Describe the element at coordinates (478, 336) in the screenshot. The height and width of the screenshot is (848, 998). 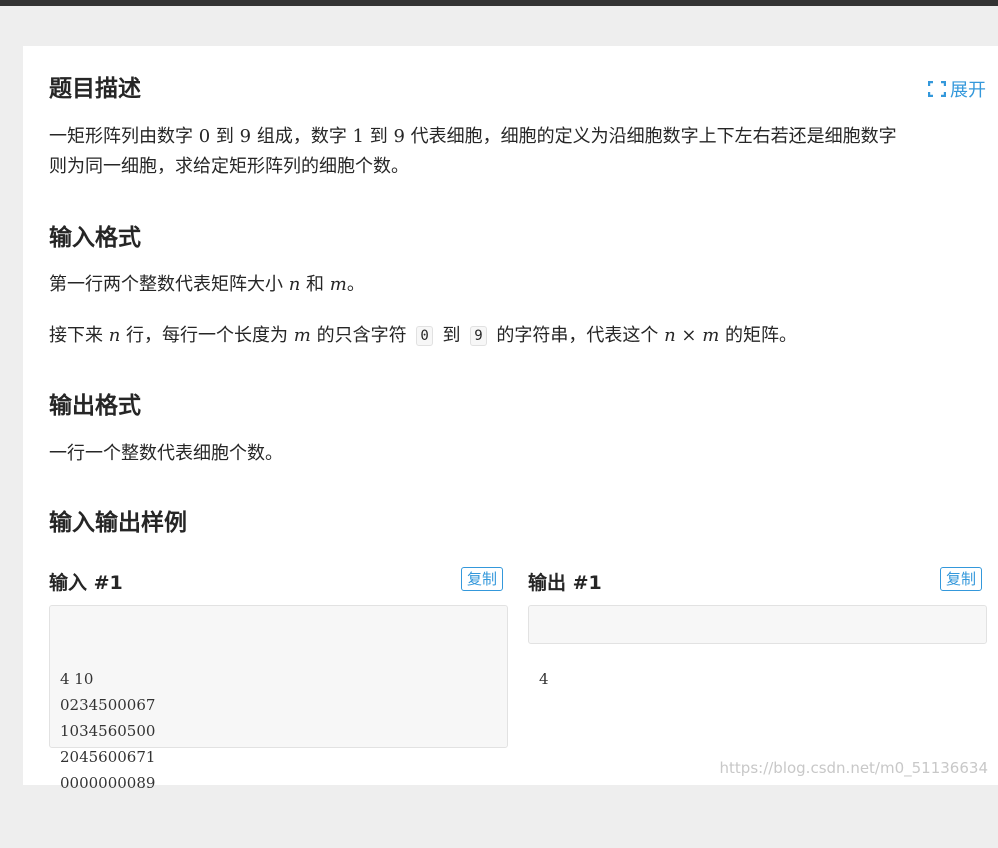
I see `inline-code-9: 9` at that location.